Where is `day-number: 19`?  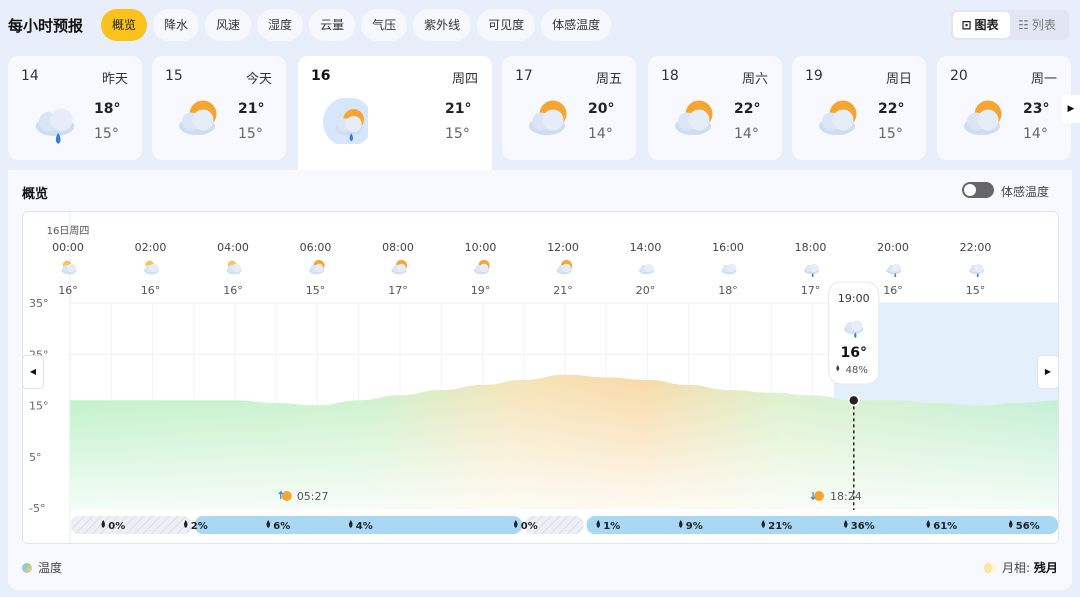
day-number: 19 is located at coordinates (814, 76).